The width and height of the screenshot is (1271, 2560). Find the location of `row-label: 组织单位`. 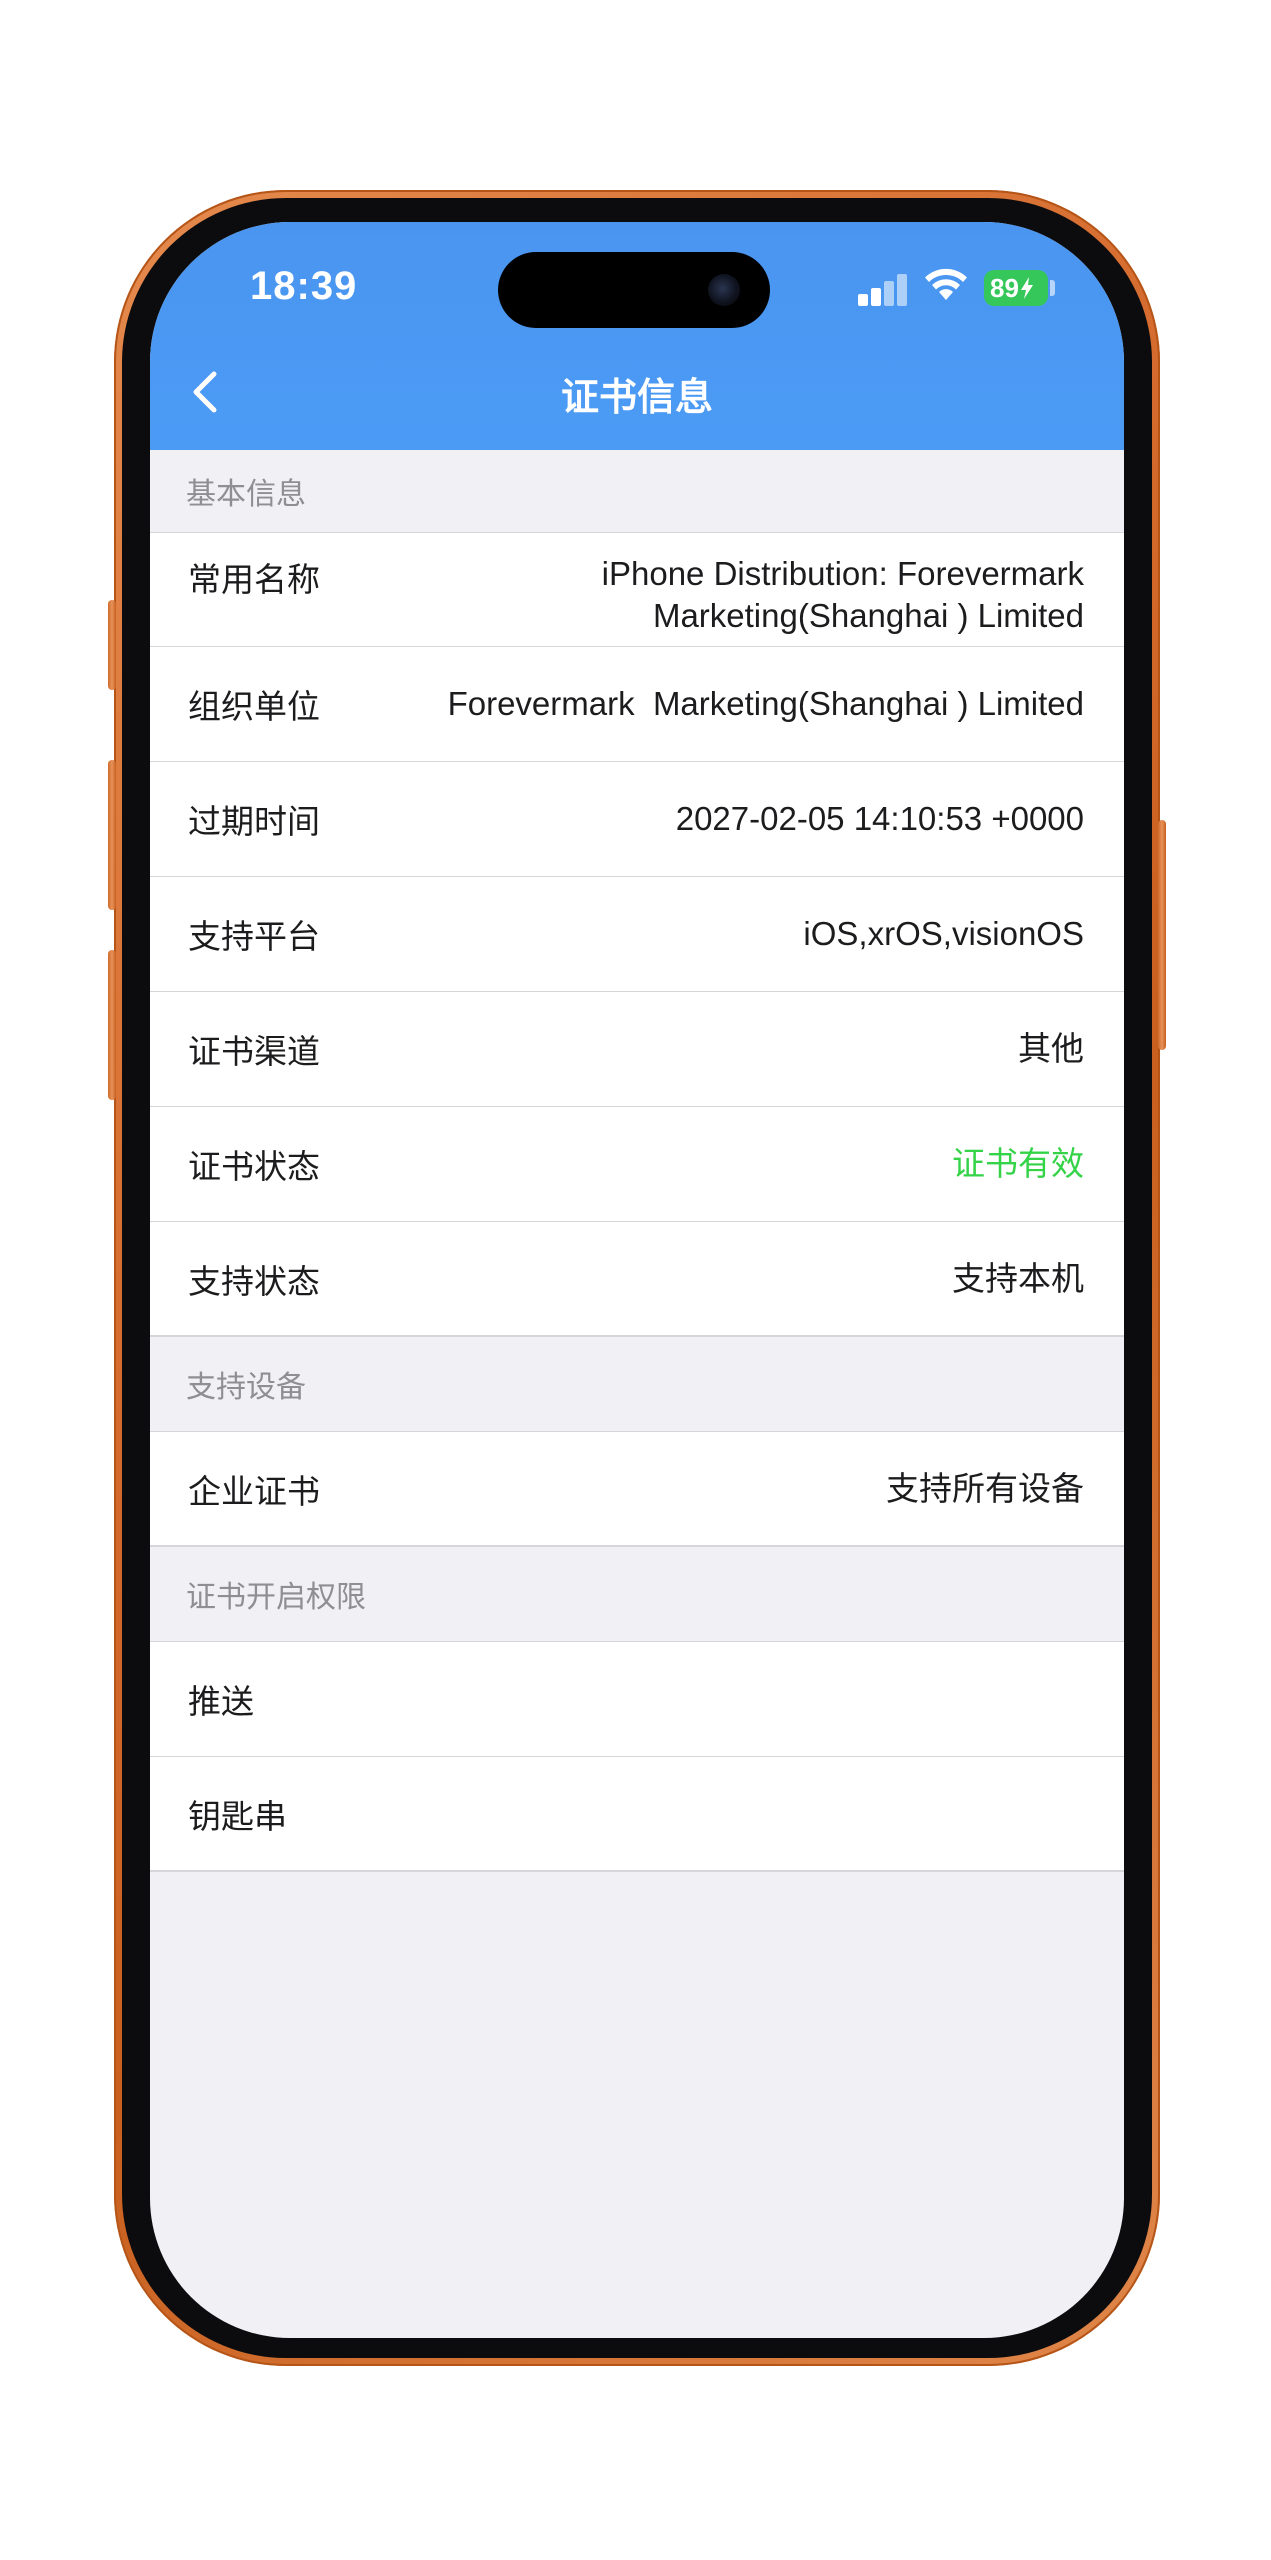

row-label: 组织单位 is located at coordinates (254, 706).